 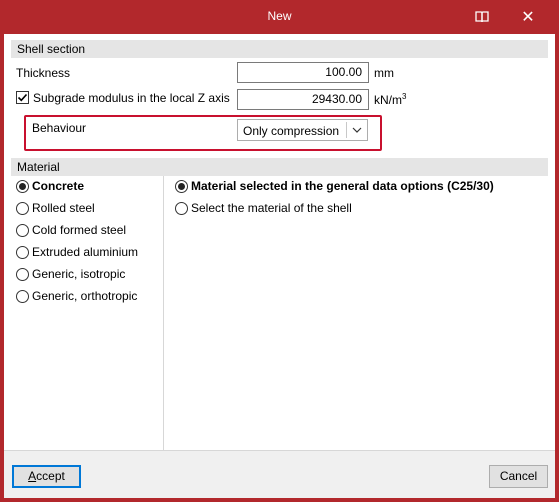 I want to click on title-bar: New ✕, so click(x=279, y=17).